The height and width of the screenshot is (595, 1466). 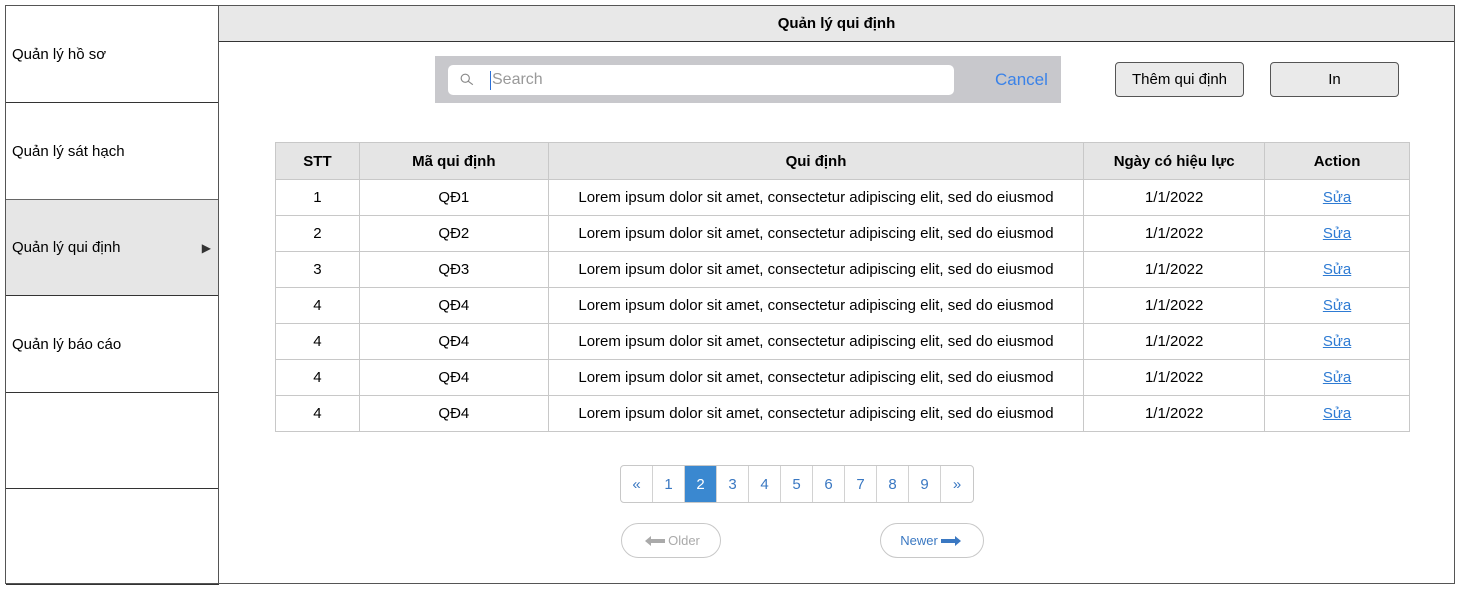 I want to click on older-button: Older, so click(x=671, y=540).